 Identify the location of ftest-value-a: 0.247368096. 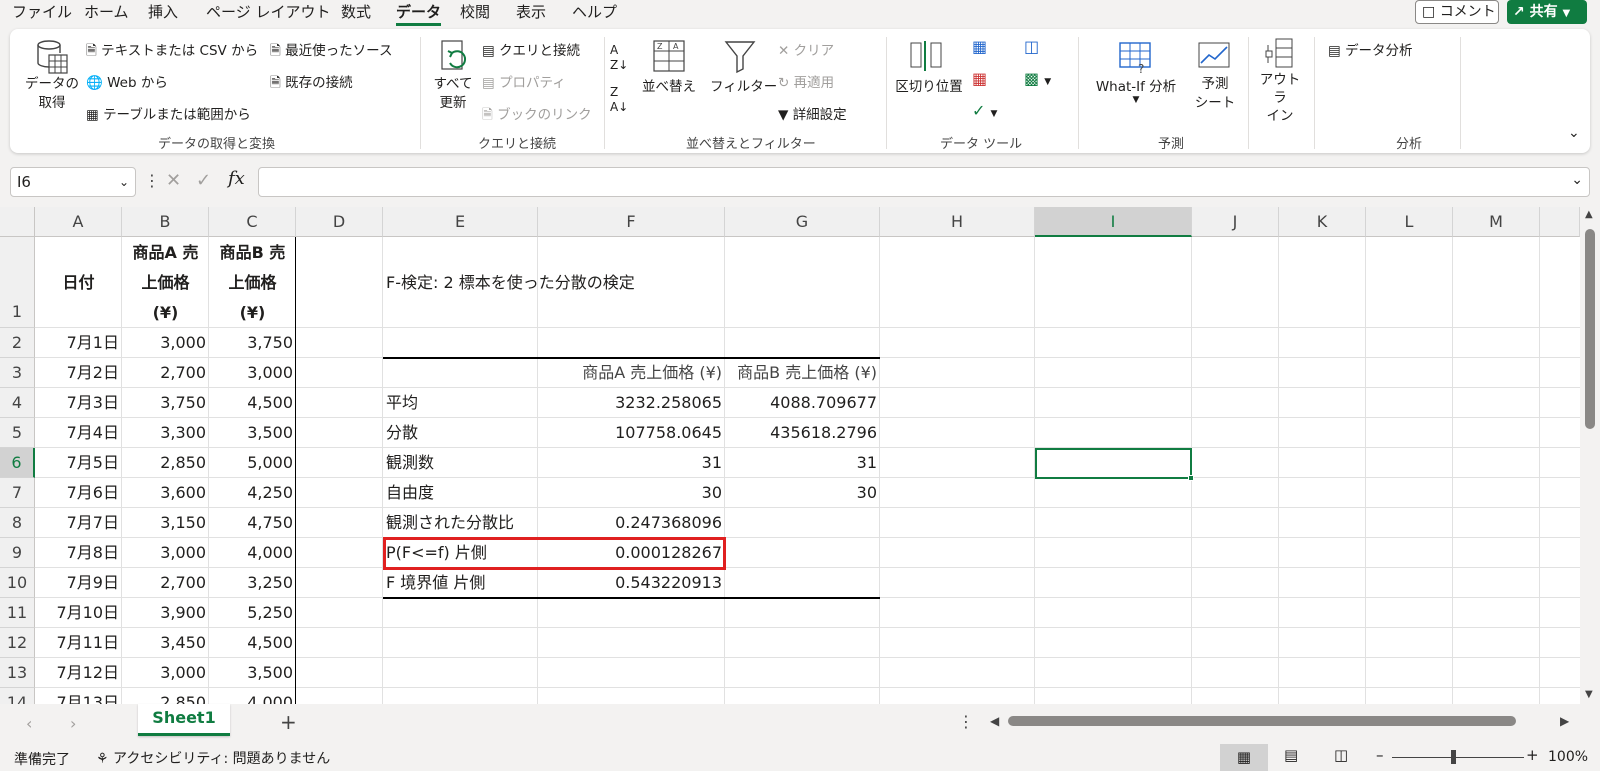
(631, 523).